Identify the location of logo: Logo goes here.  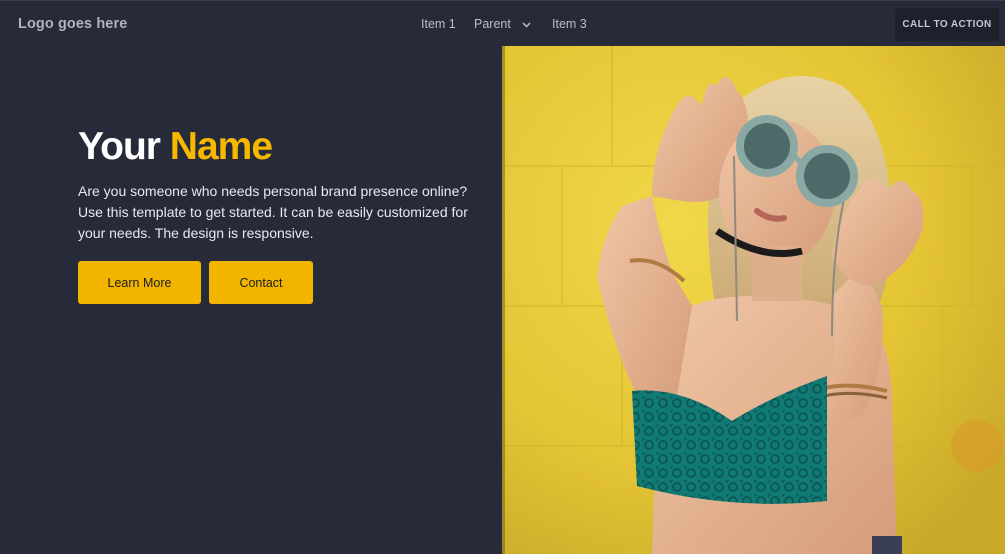
(72, 24).